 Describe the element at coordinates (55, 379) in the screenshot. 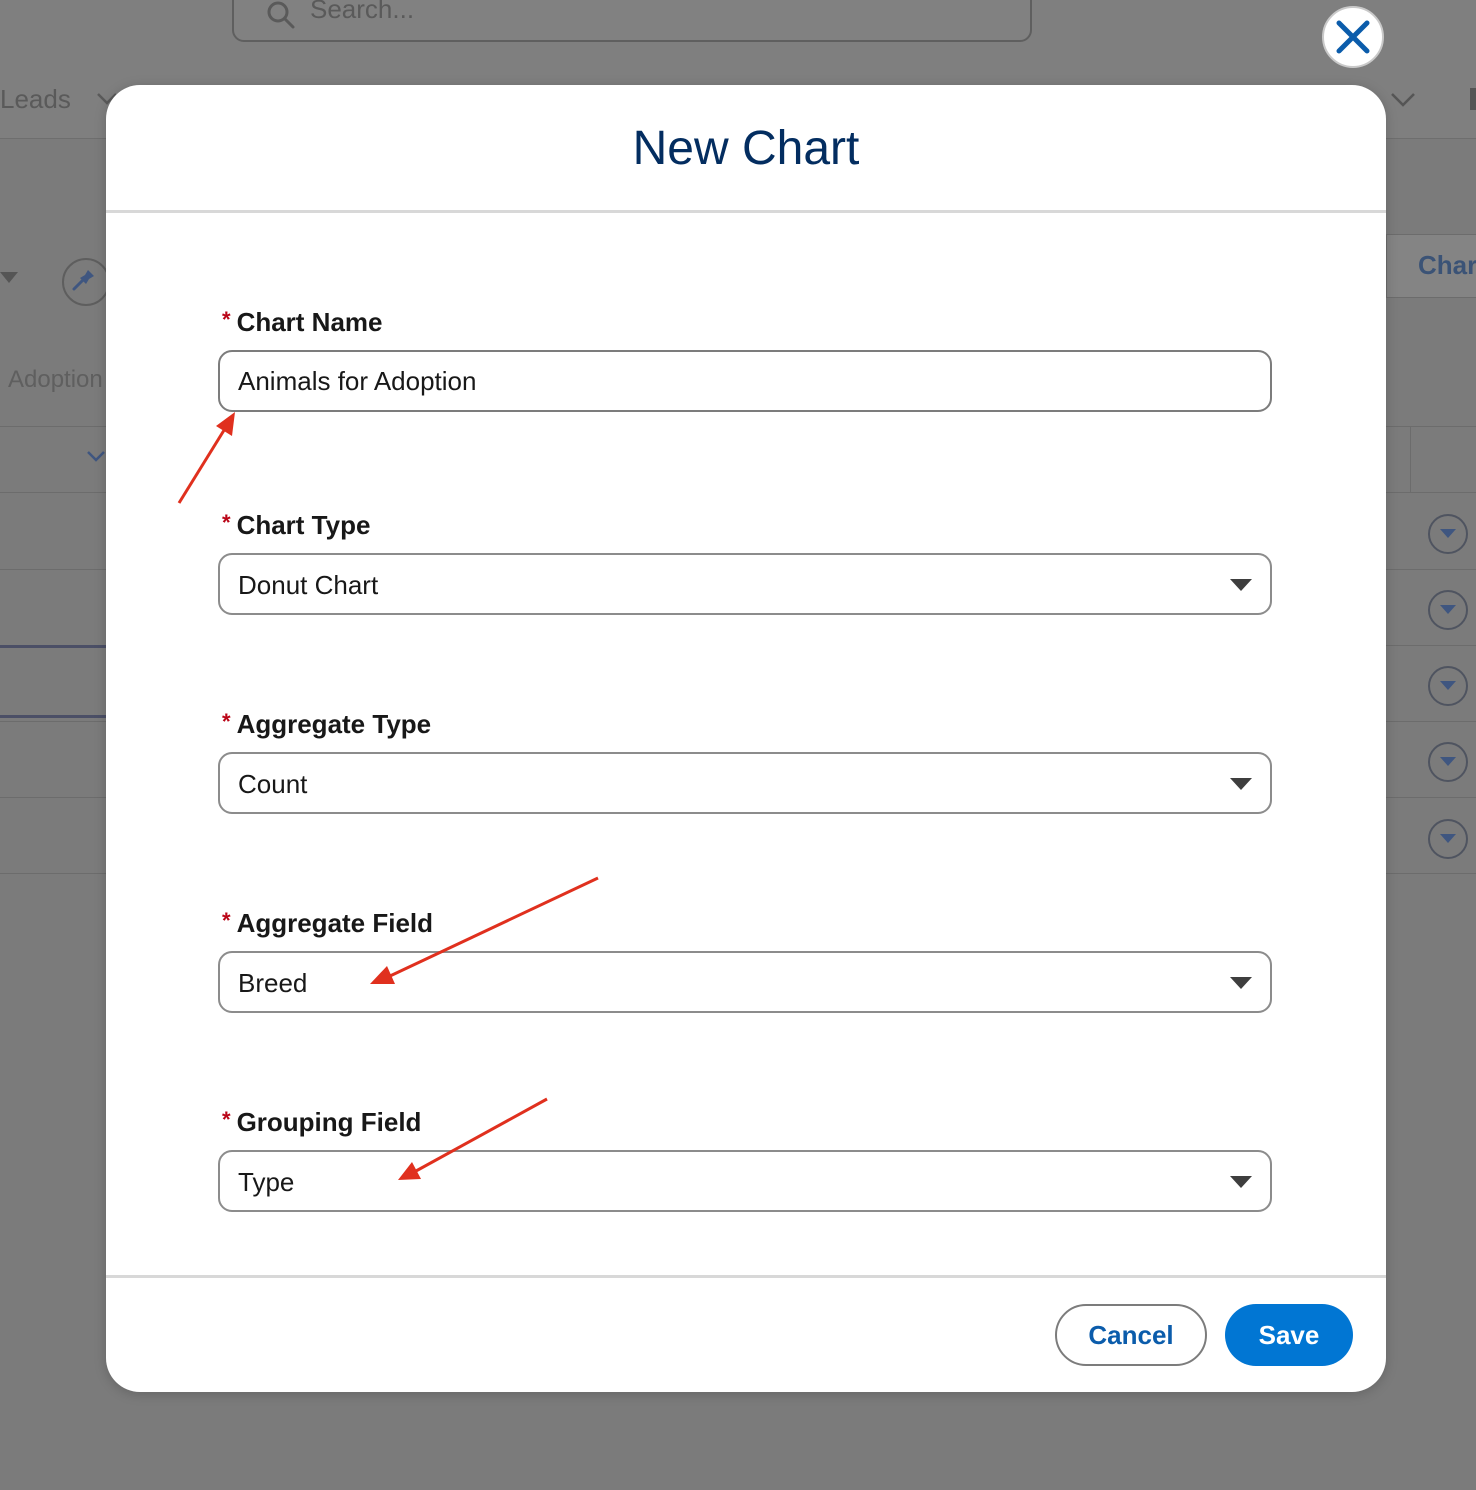

I see `background-list-label: Adoption` at that location.